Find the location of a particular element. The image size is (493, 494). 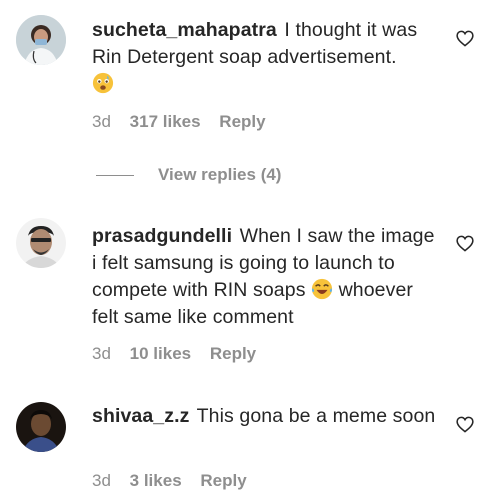

laughing-tears-emoji is located at coordinates (322, 289).